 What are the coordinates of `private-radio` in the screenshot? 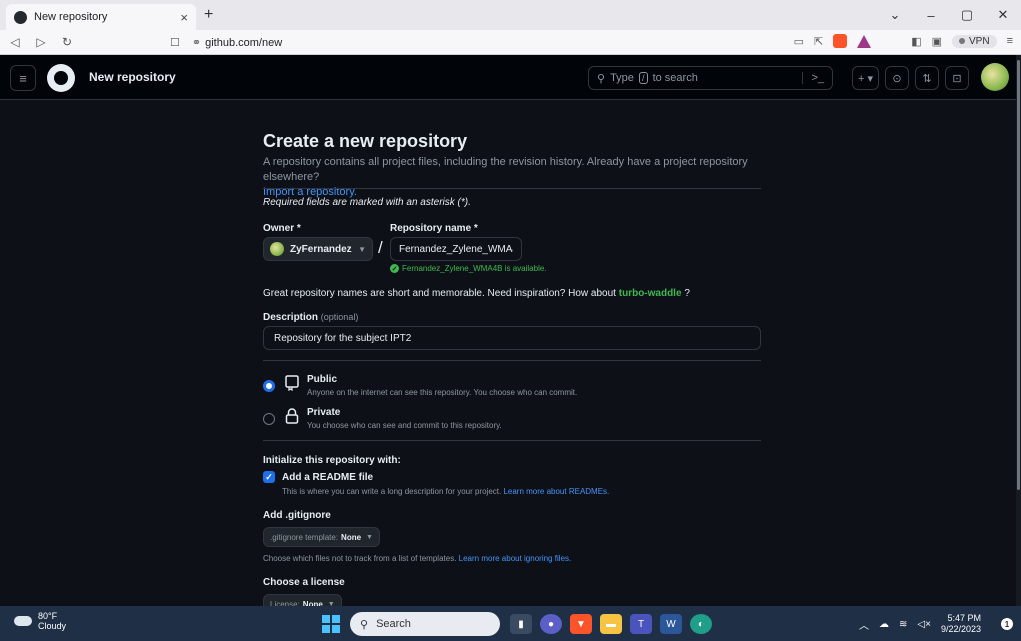 It's located at (269, 419).